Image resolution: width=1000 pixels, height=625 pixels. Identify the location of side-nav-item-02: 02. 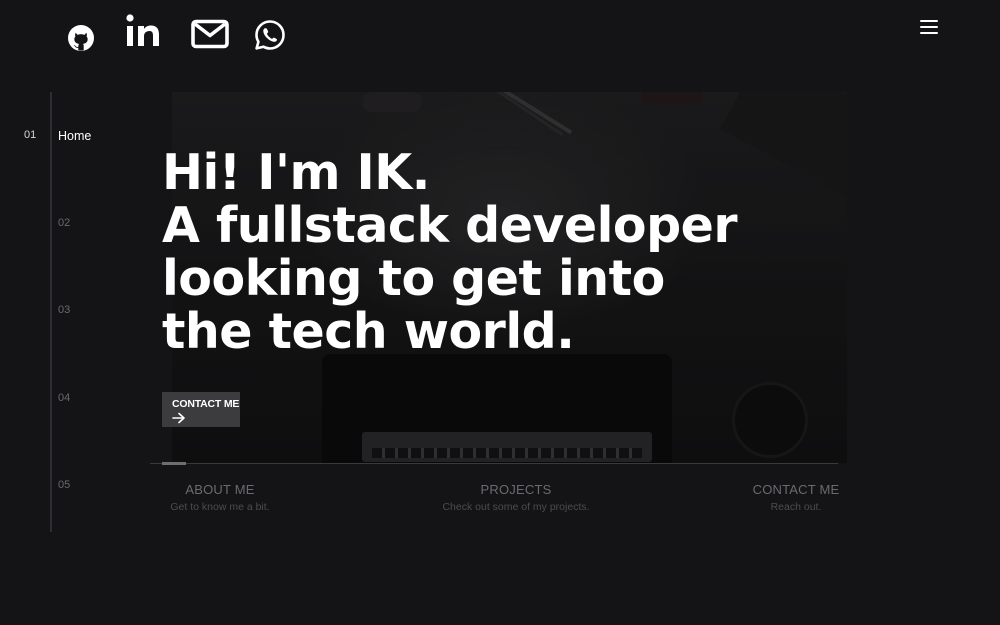
(64, 223).